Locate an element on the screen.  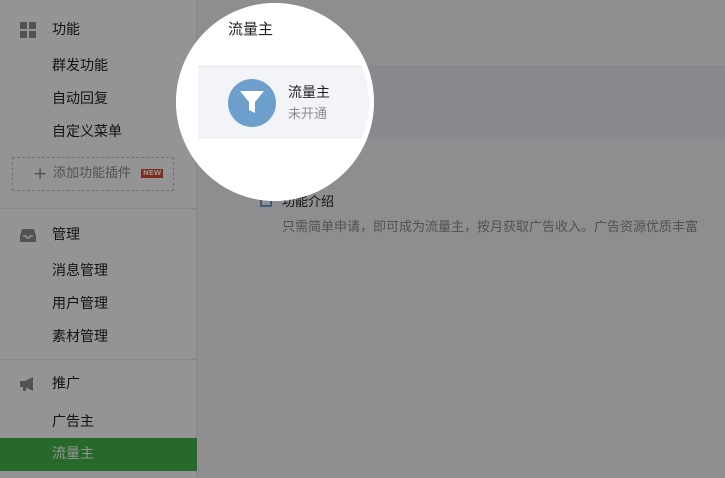
add-plugin-button: + 添加功能插件 NEW is located at coordinates (93, 174).